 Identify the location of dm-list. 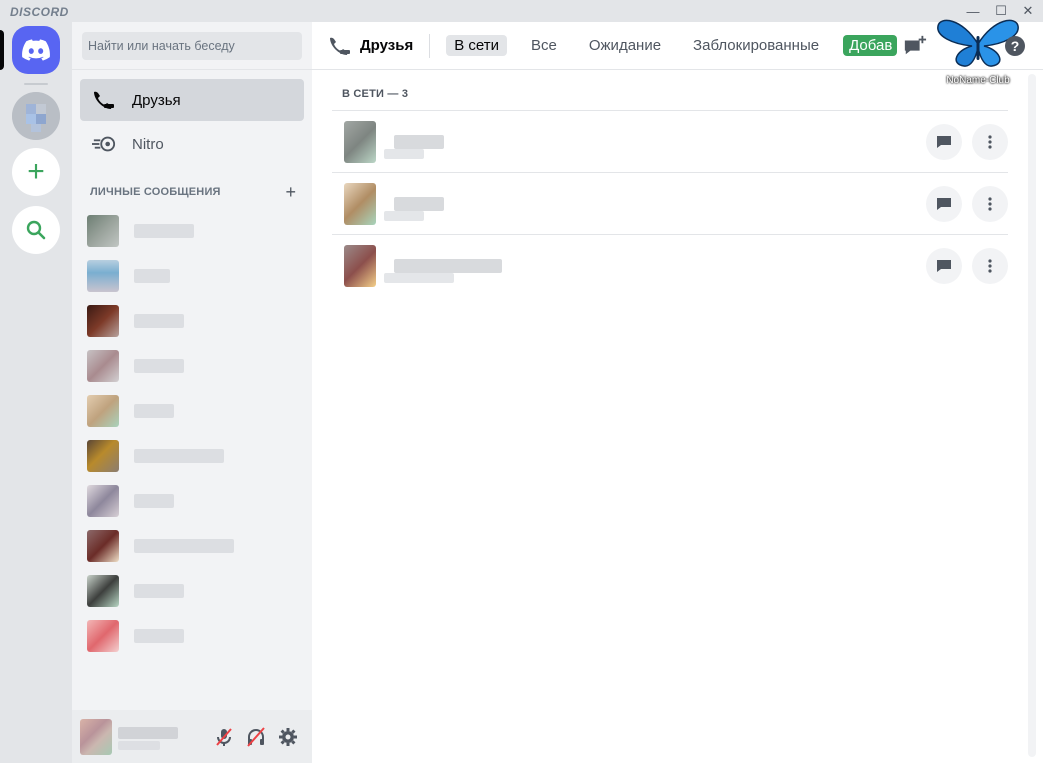
(192, 433).